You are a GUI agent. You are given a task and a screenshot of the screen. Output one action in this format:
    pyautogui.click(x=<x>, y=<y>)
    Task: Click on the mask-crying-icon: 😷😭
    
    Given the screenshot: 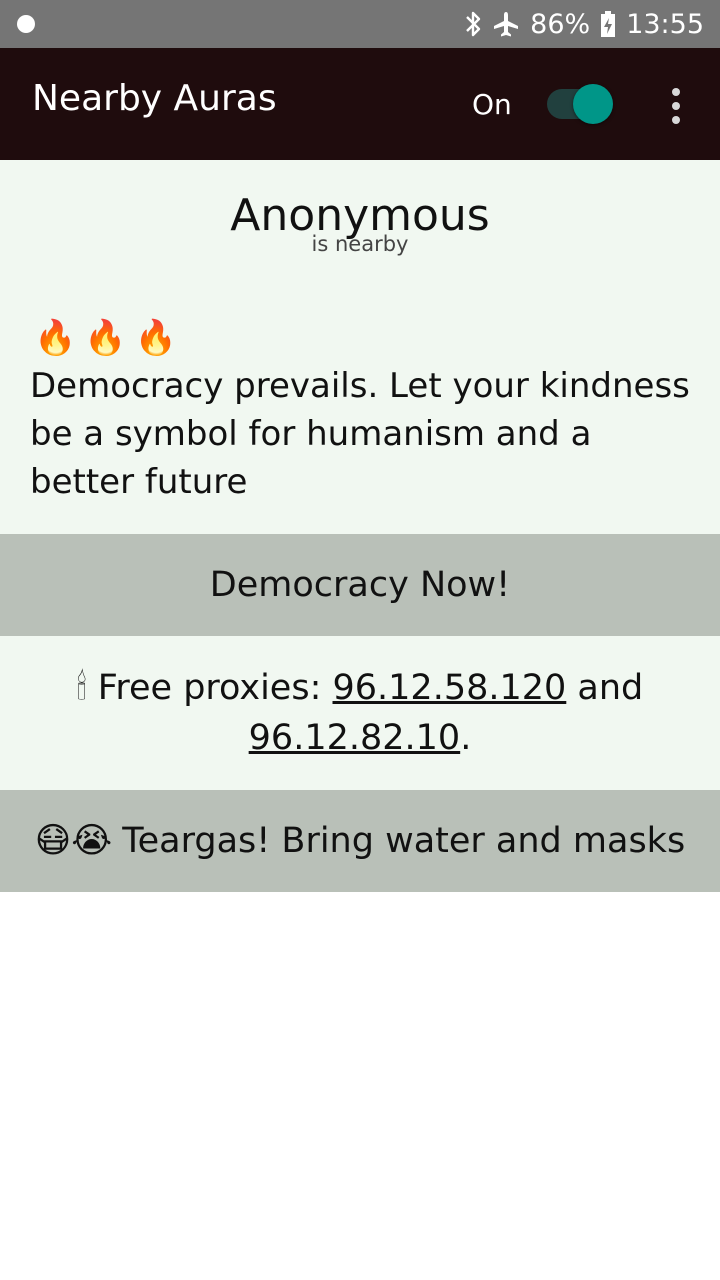 What is the action you would take?
    pyautogui.click(x=73, y=841)
    